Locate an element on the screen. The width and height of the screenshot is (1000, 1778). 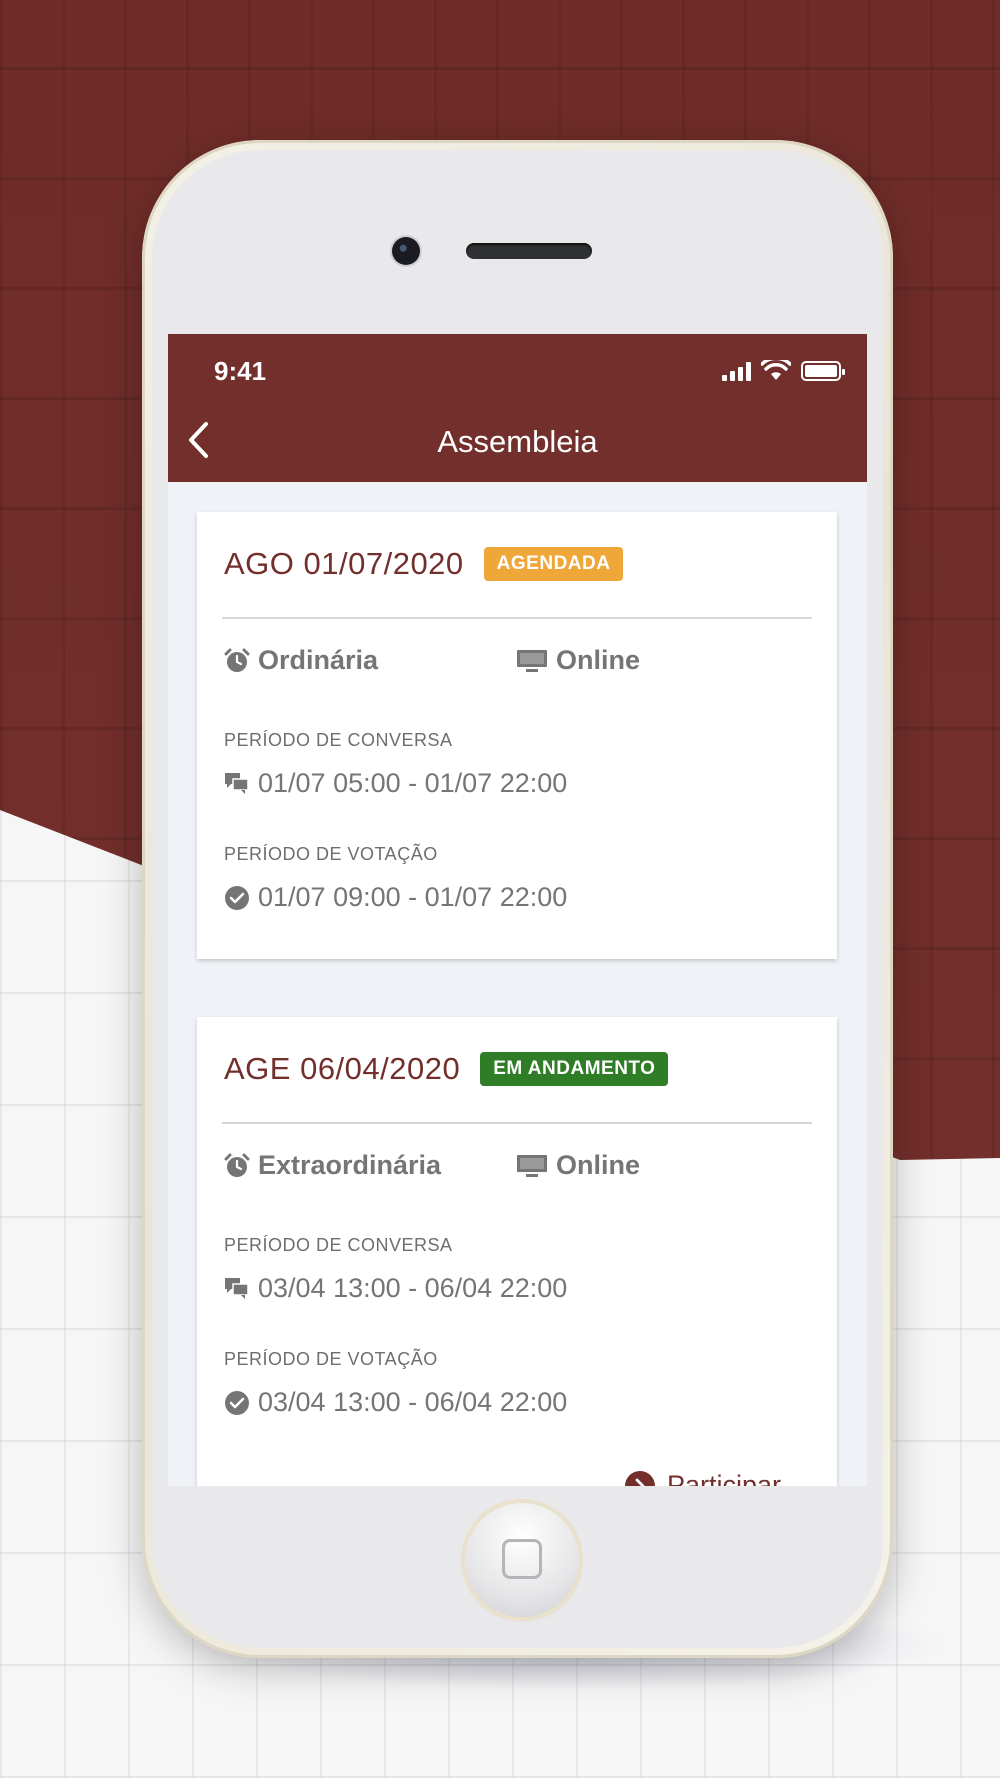
voting-period-value: 03/04 13:00 - 06/04 22:00 is located at coordinates (413, 1402).